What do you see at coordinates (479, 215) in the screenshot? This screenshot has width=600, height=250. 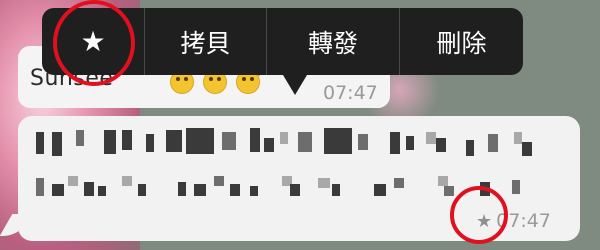 I see `highlight-circle-star-indicator` at bounding box center [479, 215].